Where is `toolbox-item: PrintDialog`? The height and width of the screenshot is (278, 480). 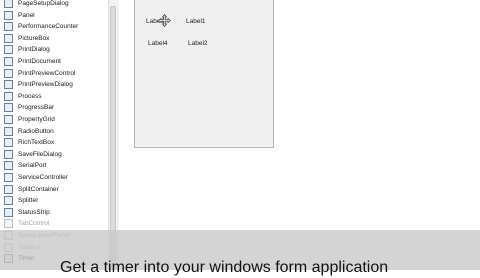
toolbox-item: PrintDialog is located at coordinates (56, 49).